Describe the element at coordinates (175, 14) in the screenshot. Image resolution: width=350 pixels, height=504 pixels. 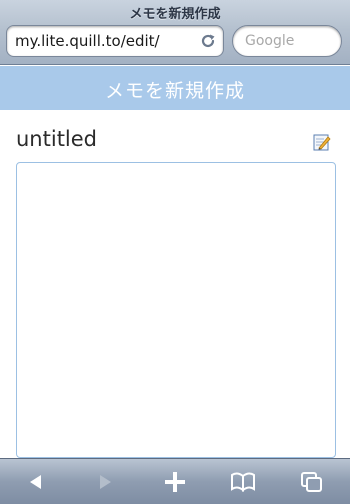
I see `window-title: メモを新規作成` at that location.